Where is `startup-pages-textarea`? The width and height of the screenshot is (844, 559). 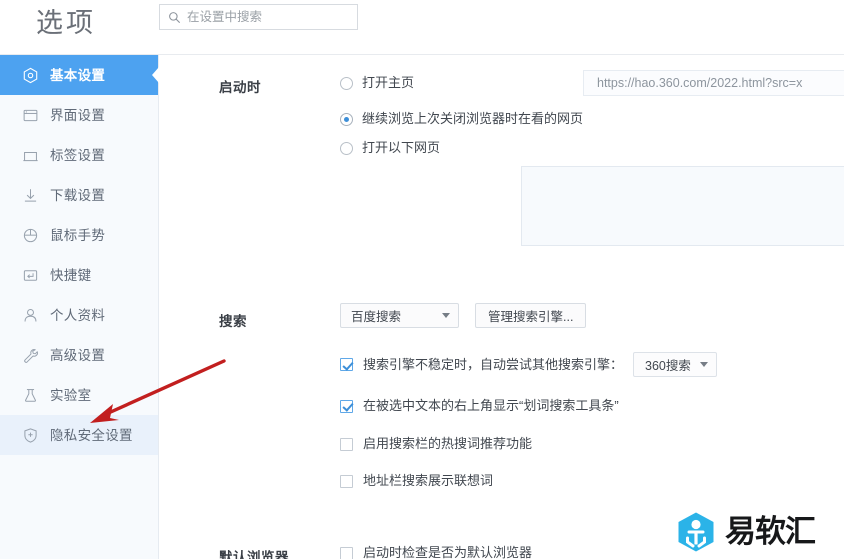
startup-pages-textarea is located at coordinates (682, 206).